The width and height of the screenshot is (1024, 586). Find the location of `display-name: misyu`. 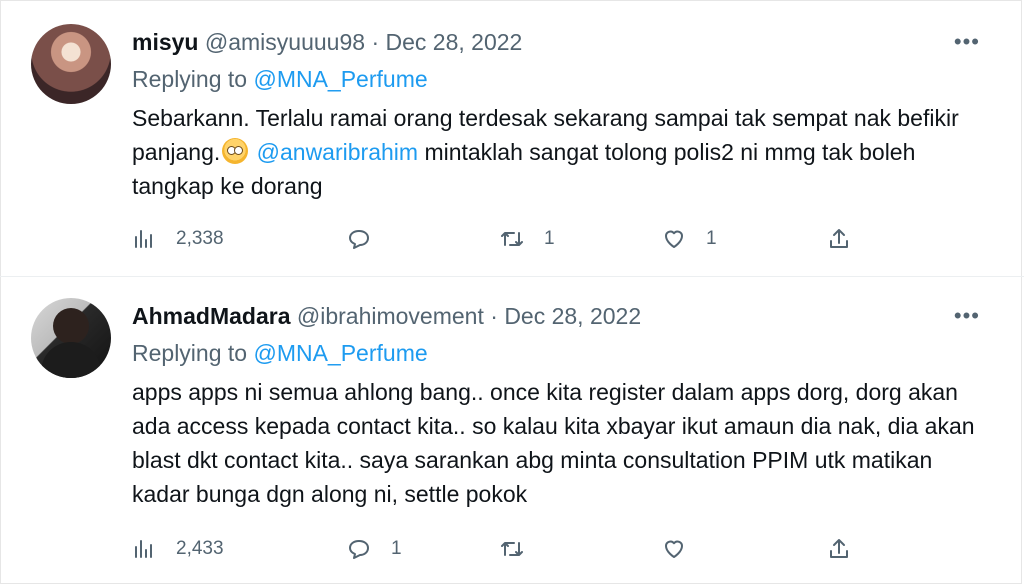

display-name: misyu is located at coordinates (165, 42).